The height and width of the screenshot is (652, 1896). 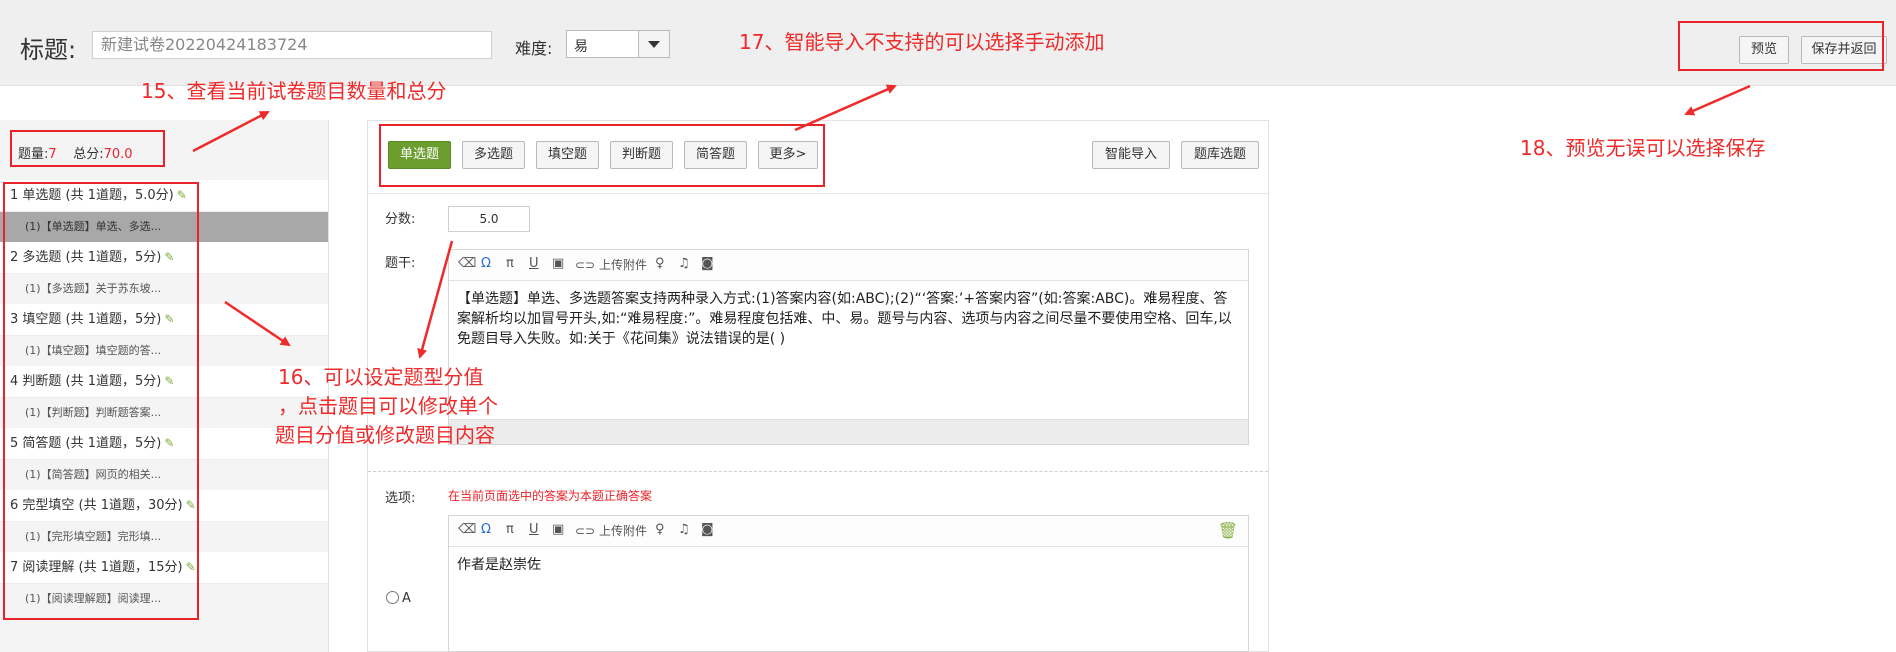 What do you see at coordinates (618, 44) in the screenshot?
I see `difficulty-select: 易` at bounding box center [618, 44].